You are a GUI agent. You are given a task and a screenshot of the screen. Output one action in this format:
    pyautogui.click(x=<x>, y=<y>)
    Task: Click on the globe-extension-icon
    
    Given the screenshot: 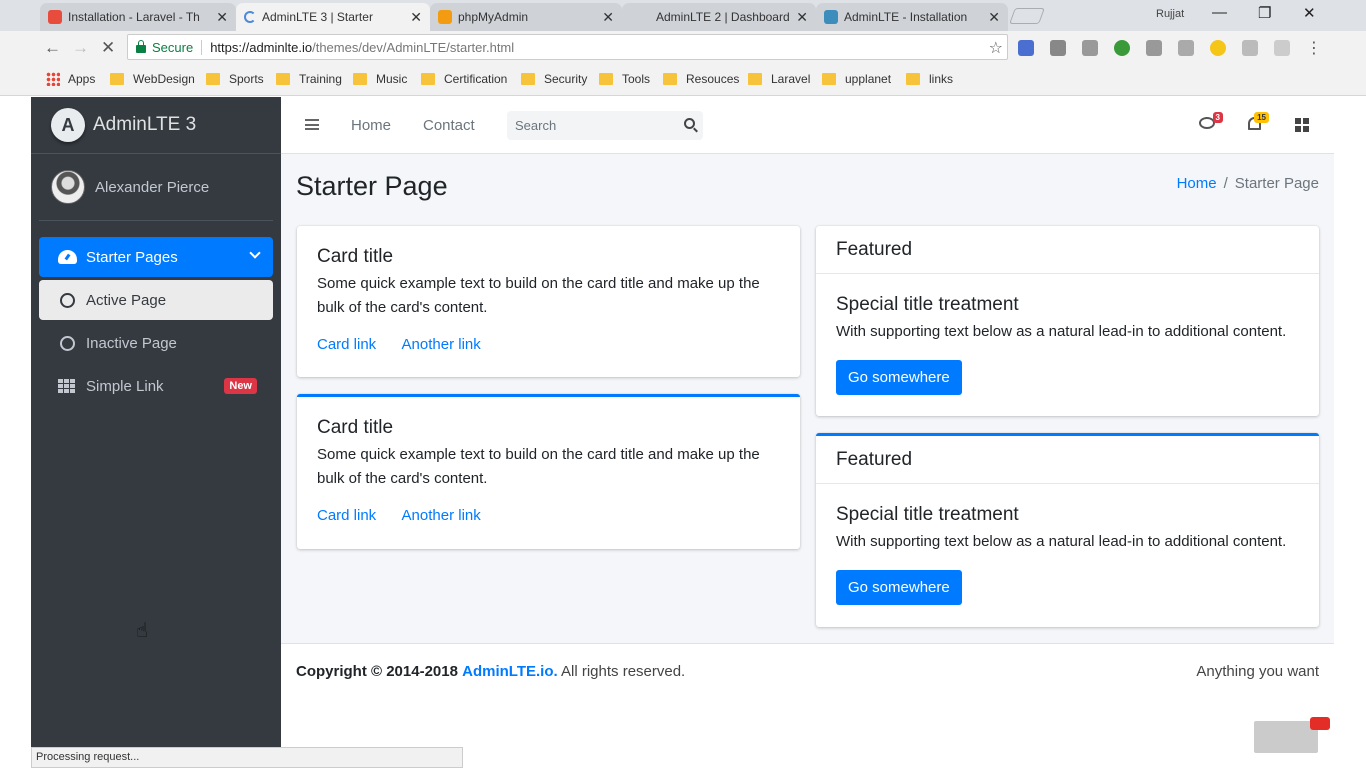 What is the action you would take?
    pyautogui.click(x=1122, y=48)
    